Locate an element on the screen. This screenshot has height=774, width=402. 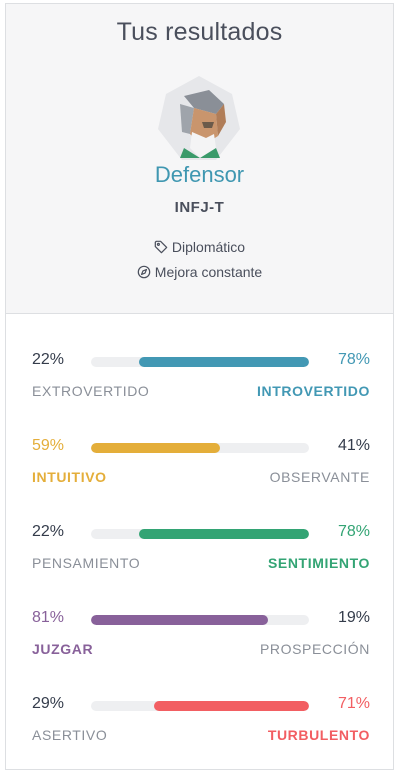
role-row: Diplomático is located at coordinates (199, 247).